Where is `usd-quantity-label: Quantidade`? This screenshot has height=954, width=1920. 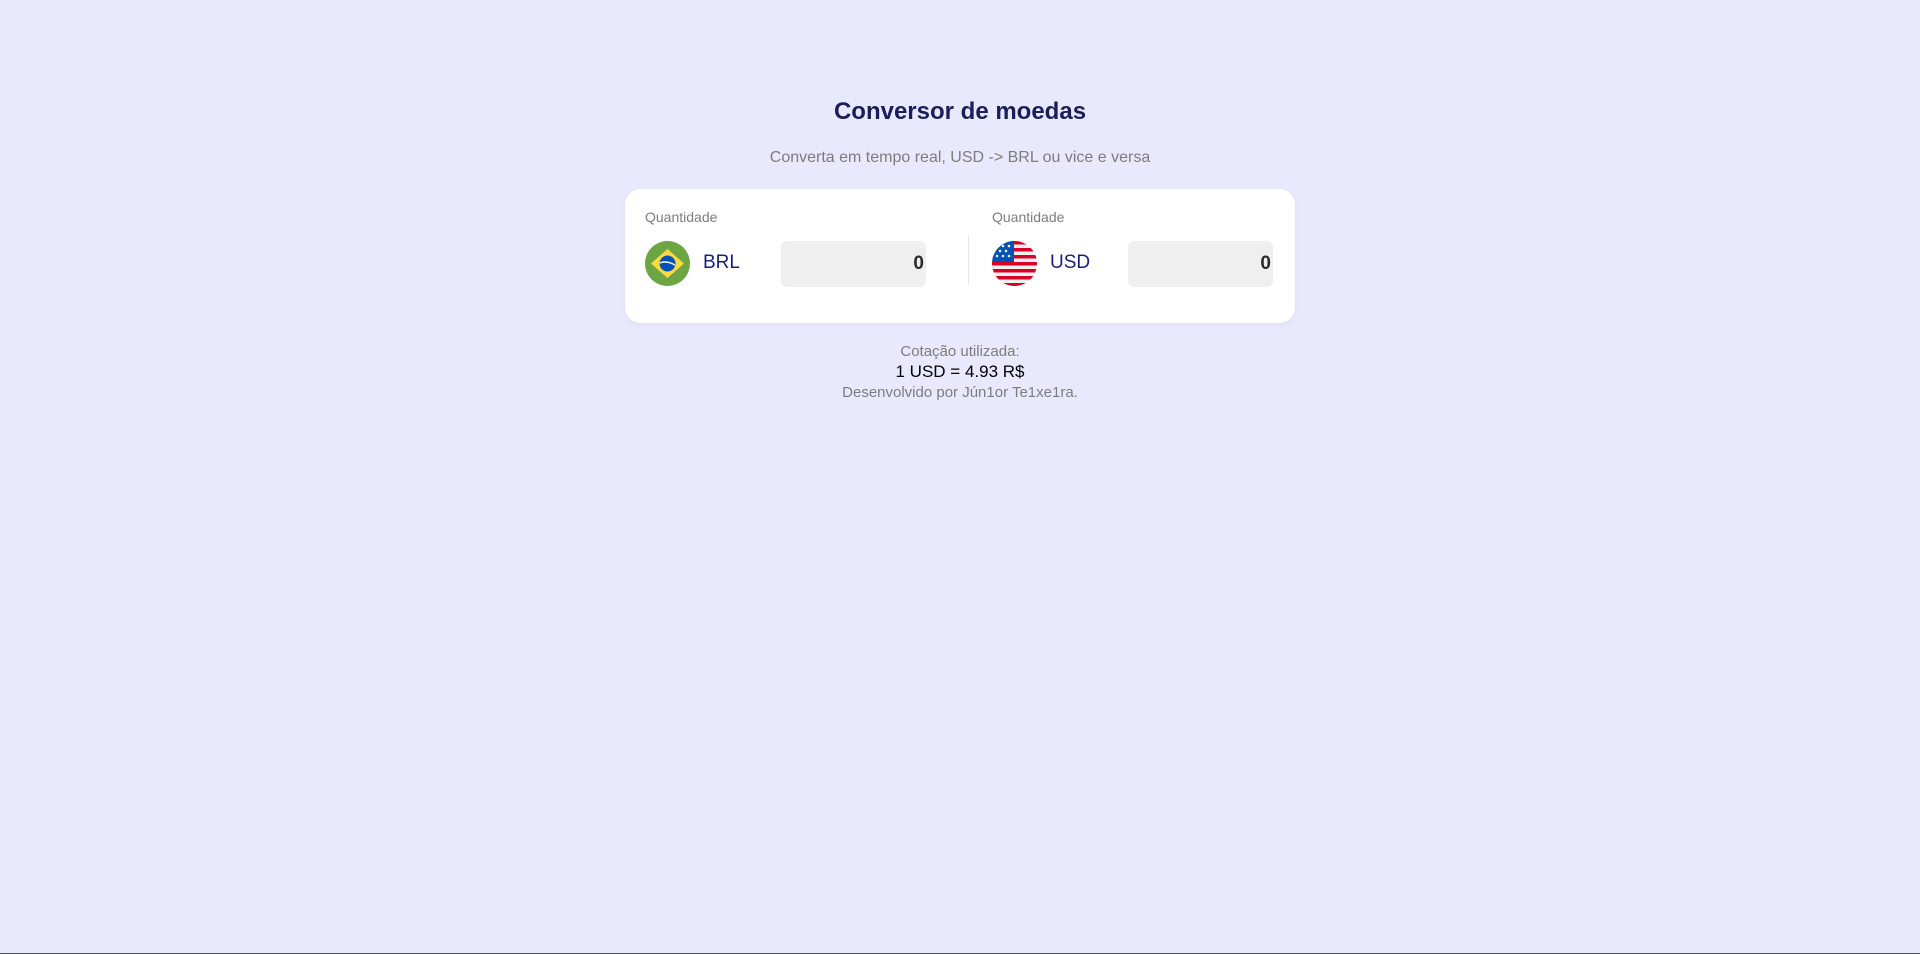 usd-quantity-label: Quantidade is located at coordinates (1028, 217).